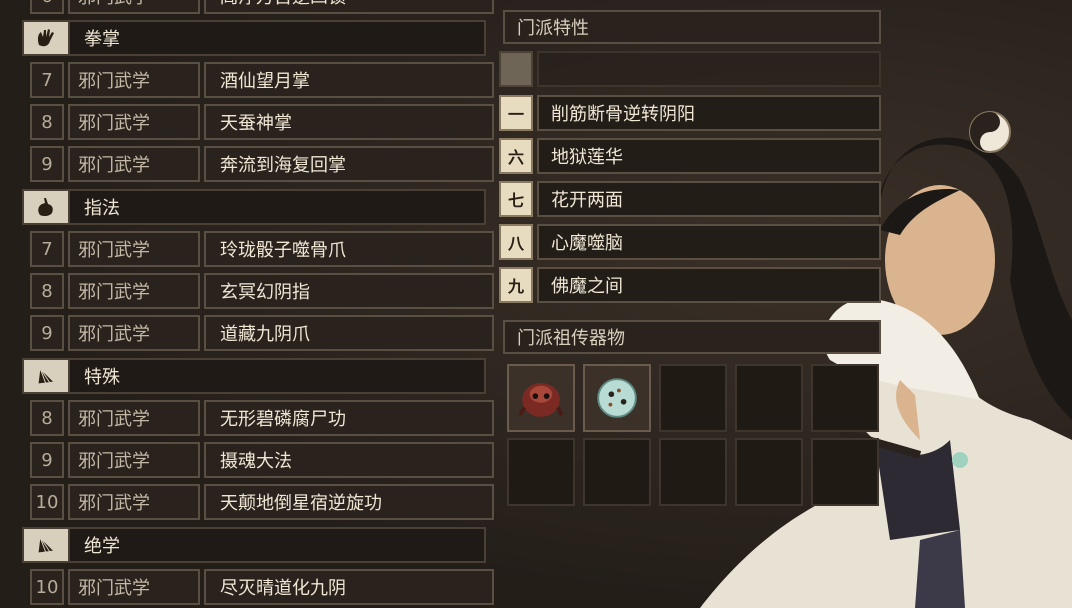 This screenshot has height=608, width=1072. Describe the element at coordinates (349, 122) in the screenshot. I see `item-name: 天蚕神掌` at that location.